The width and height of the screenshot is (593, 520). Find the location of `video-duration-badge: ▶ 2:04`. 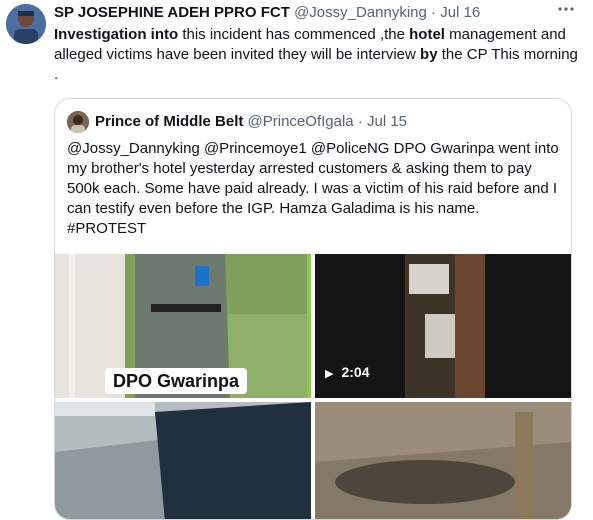

video-duration-badge: ▶ 2:04 is located at coordinates (347, 373).